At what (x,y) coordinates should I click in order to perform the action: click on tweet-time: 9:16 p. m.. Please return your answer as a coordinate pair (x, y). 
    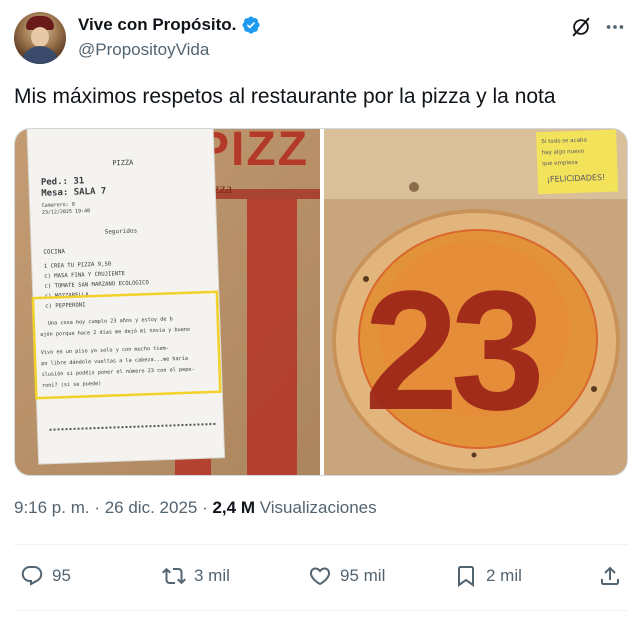
    Looking at the image, I should click on (52, 507).